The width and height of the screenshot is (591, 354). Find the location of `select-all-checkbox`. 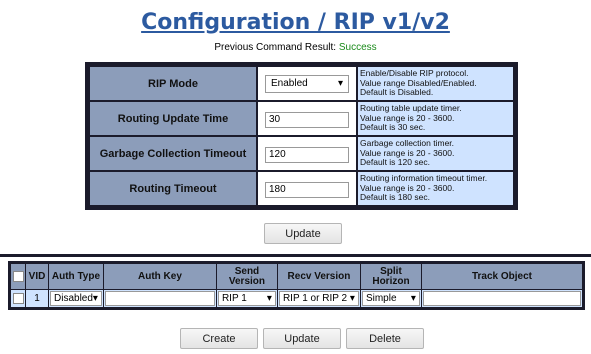

select-all-checkbox is located at coordinates (18, 276).